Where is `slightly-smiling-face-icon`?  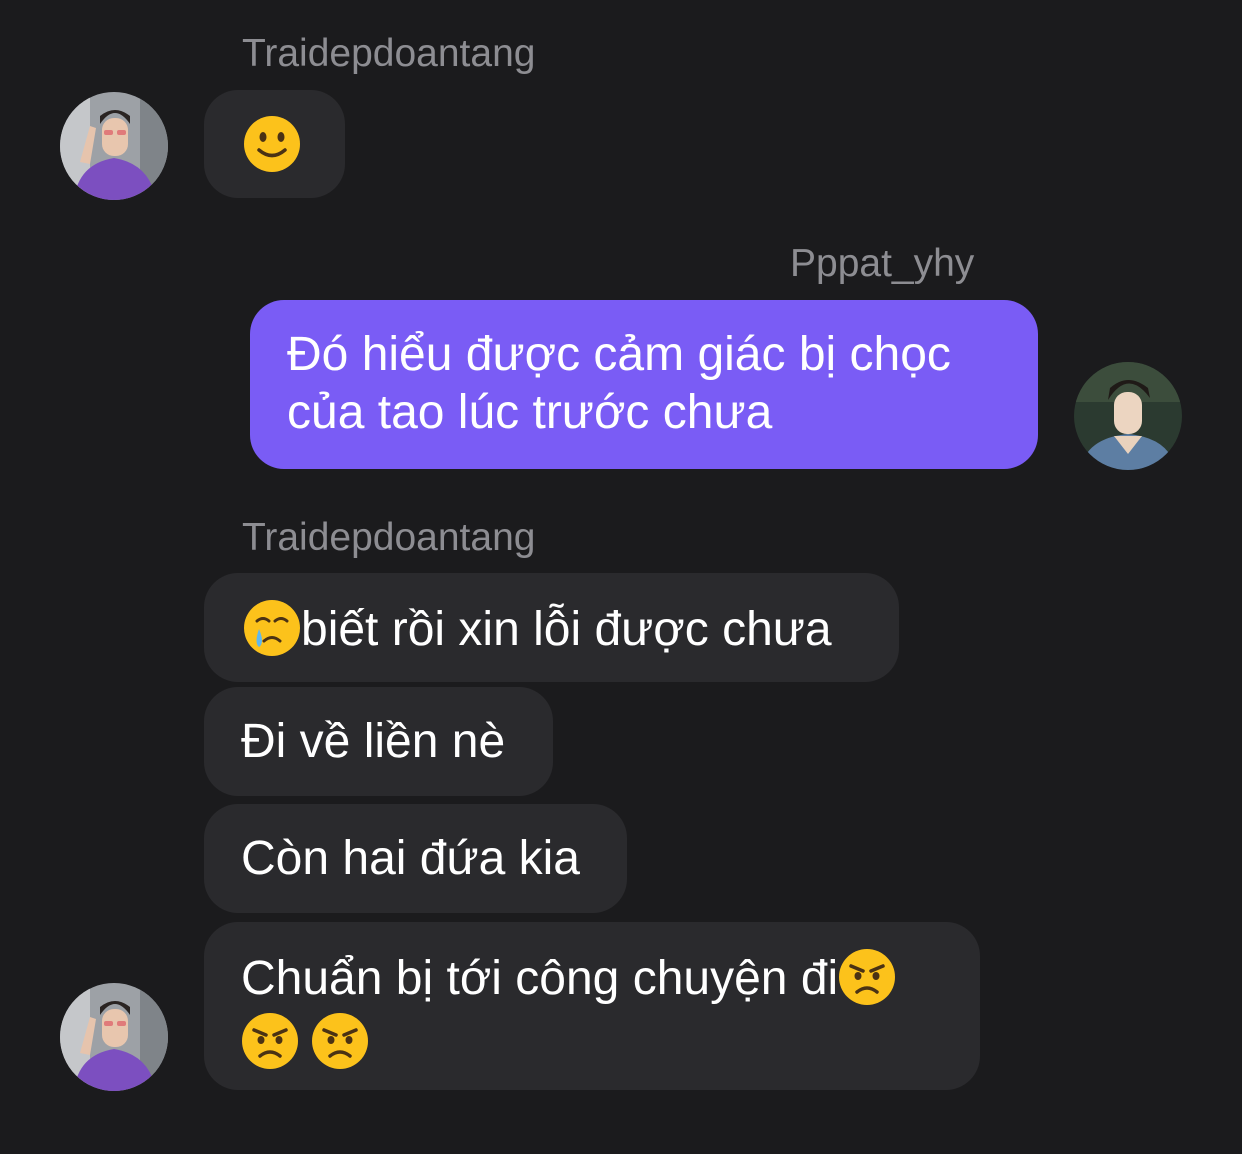
slightly-smiling-face-icon is located at coordinates (272, 144).